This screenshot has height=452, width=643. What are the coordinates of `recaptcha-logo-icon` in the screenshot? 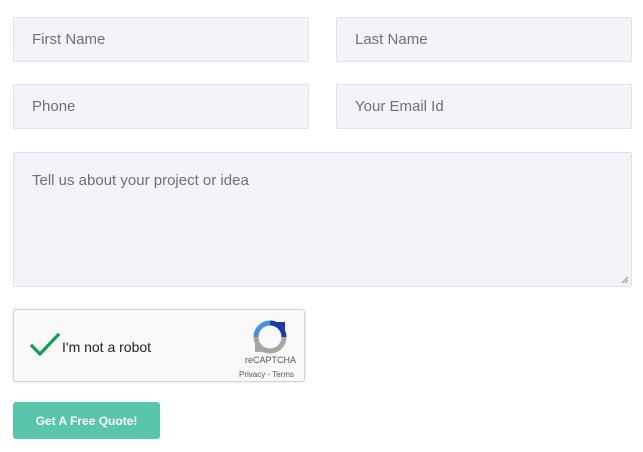 It's located at (270, 337).